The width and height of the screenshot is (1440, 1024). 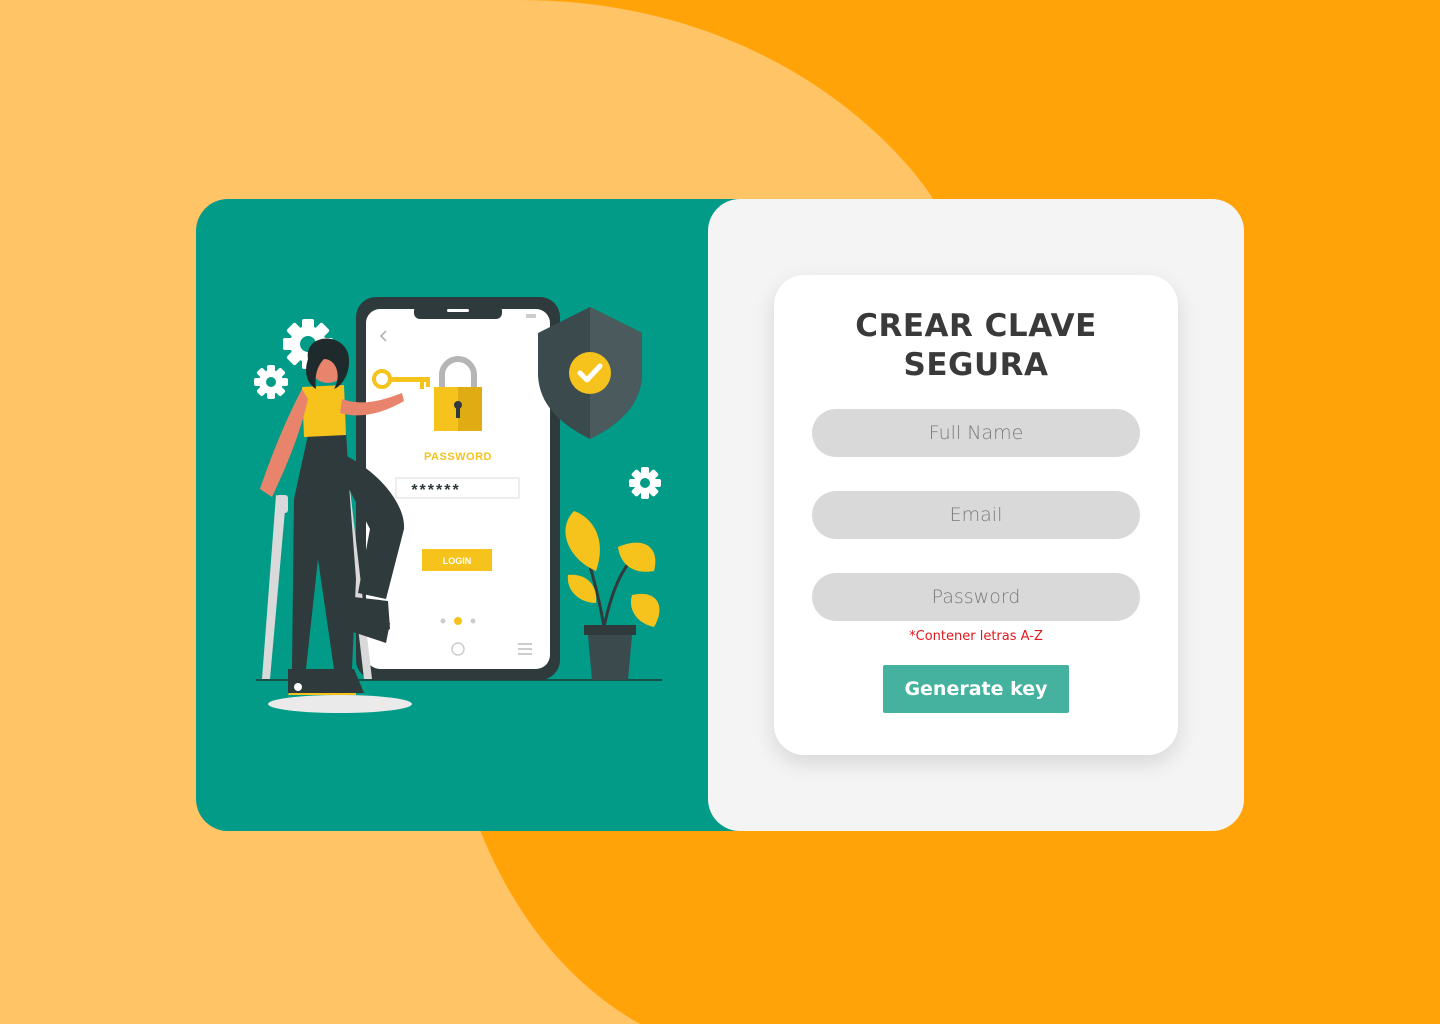 What do you see at coordinates (435, 490) in the screenshot?
I see `phone-password-mask: ******` at bounding box center [435, 490].